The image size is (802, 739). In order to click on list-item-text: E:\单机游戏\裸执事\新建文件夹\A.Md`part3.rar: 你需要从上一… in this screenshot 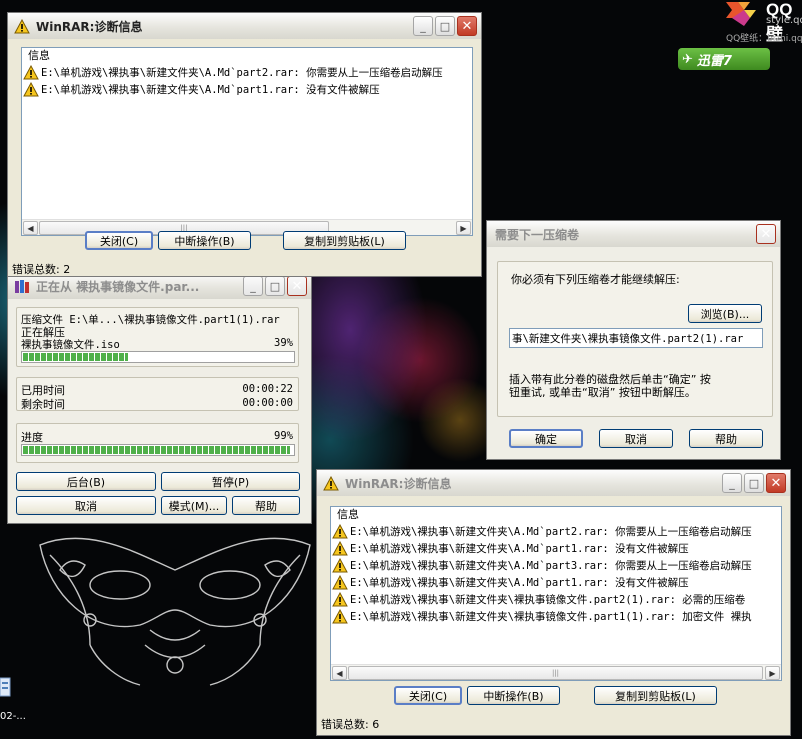, I will do `click(551, 566)`.